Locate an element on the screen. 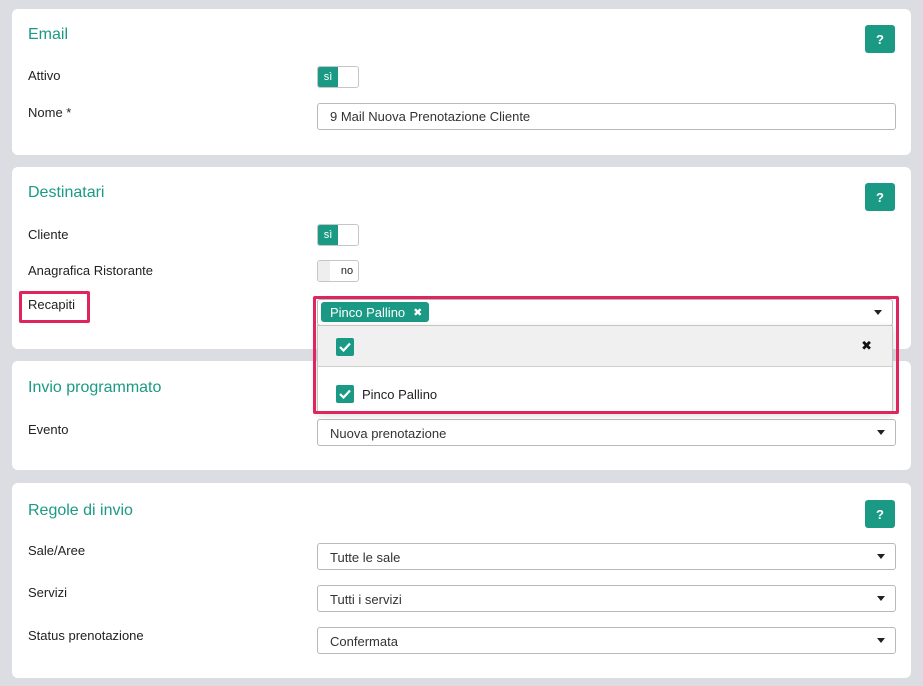 Image resolution: width=923 pixels, height=686 pixels. destinatari-help-button: ? is located at coordinates (880, 197).